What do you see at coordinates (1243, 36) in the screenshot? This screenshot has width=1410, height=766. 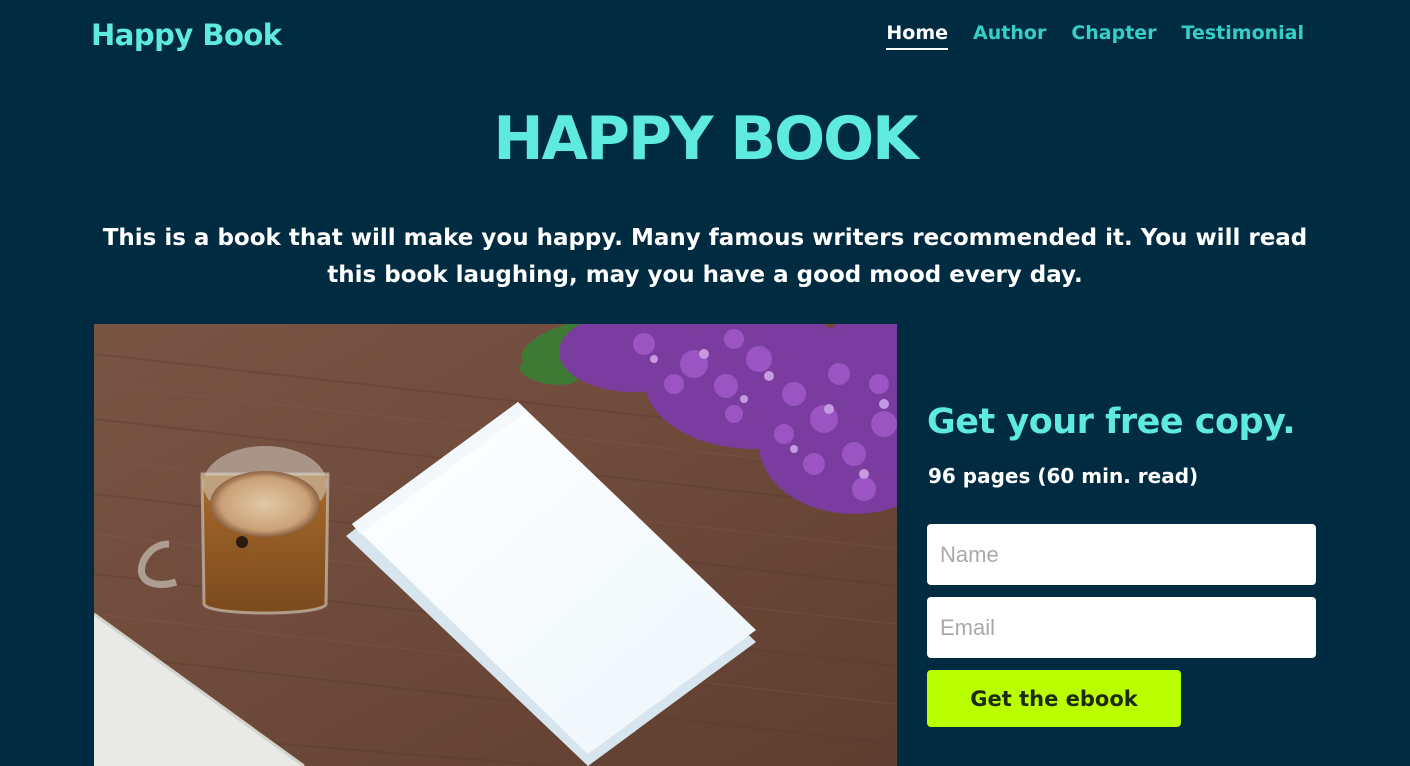 I see `nav-link-testimonial: Testimonial` at bounding box center [1243, 36].